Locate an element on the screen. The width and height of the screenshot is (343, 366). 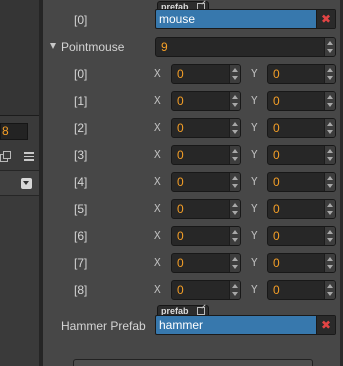
array-index-label: [8] is located at coordinates (81, 290).